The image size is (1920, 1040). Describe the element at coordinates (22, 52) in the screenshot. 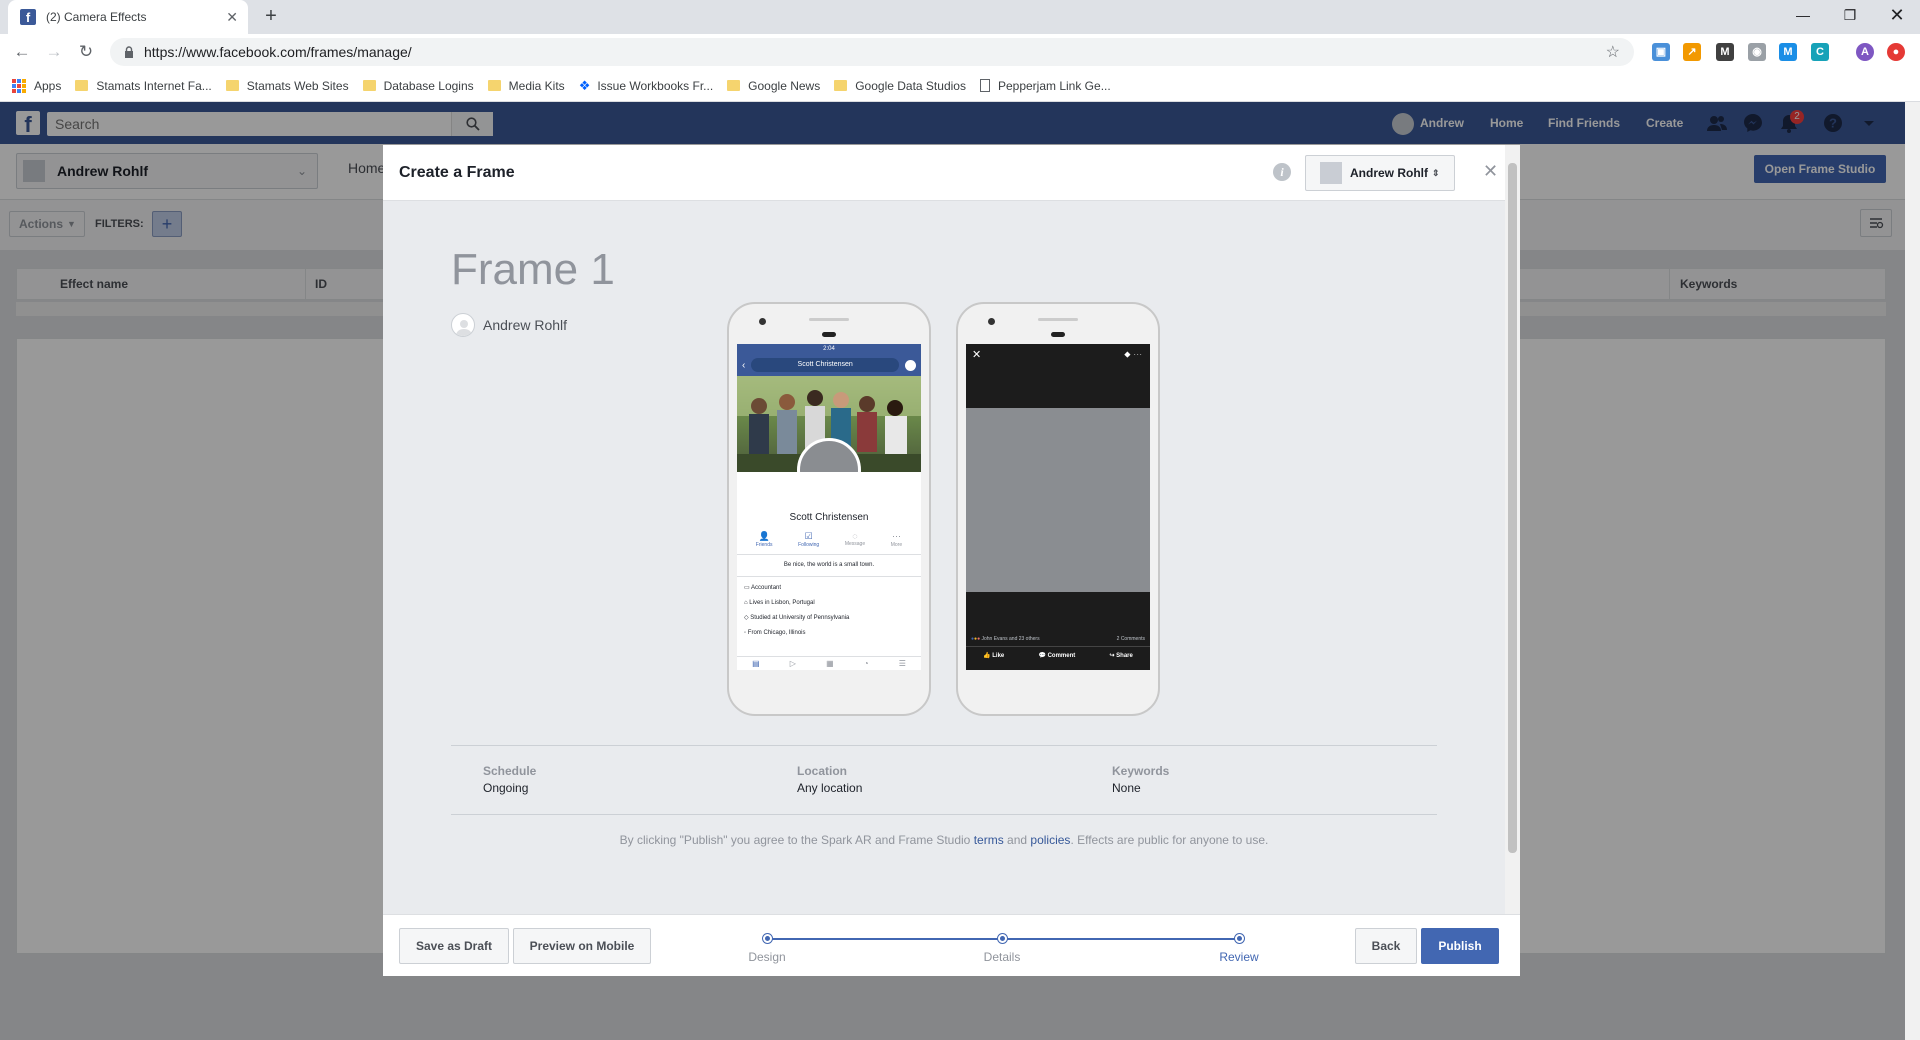

I see `back-icon: ←` at that location.